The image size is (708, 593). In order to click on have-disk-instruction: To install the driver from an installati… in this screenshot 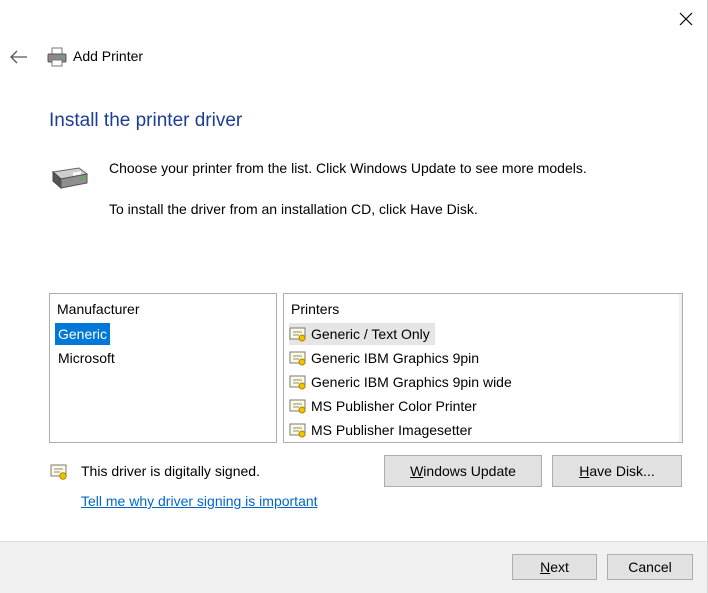, I will do `click(293, 209)`.